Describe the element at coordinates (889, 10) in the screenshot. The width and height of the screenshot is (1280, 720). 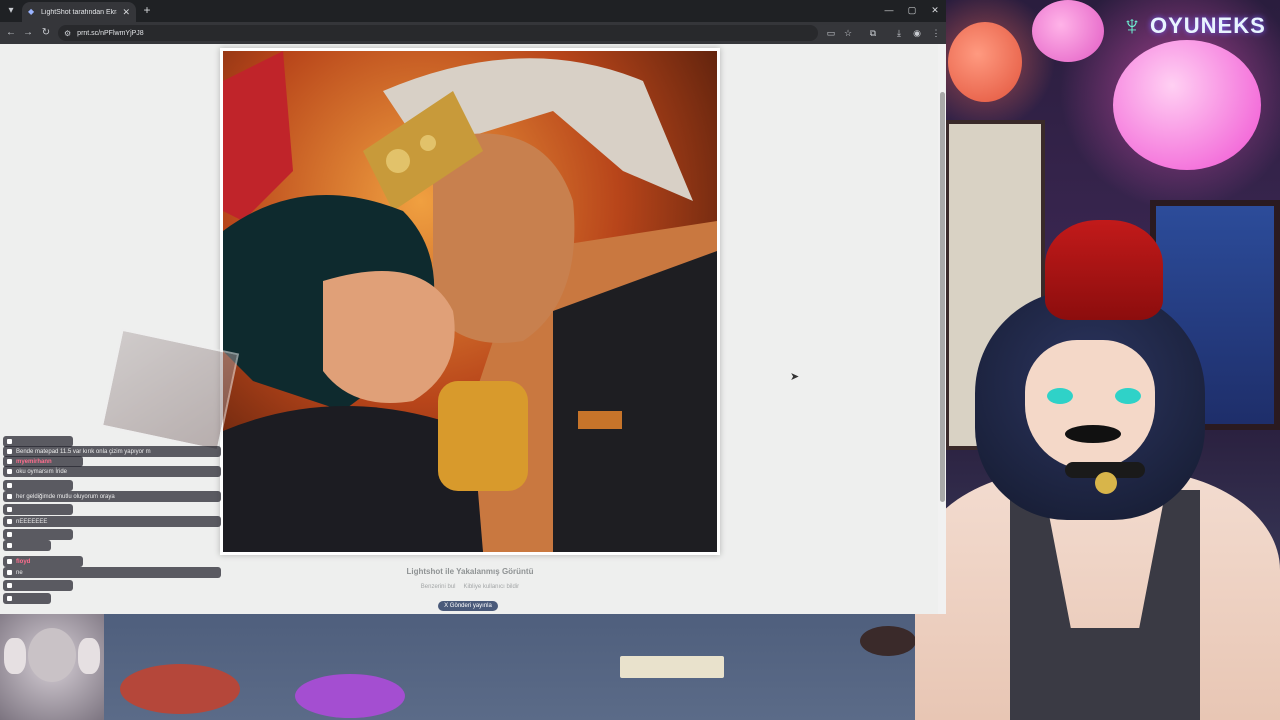
I see `minimize-button: —` at that location.